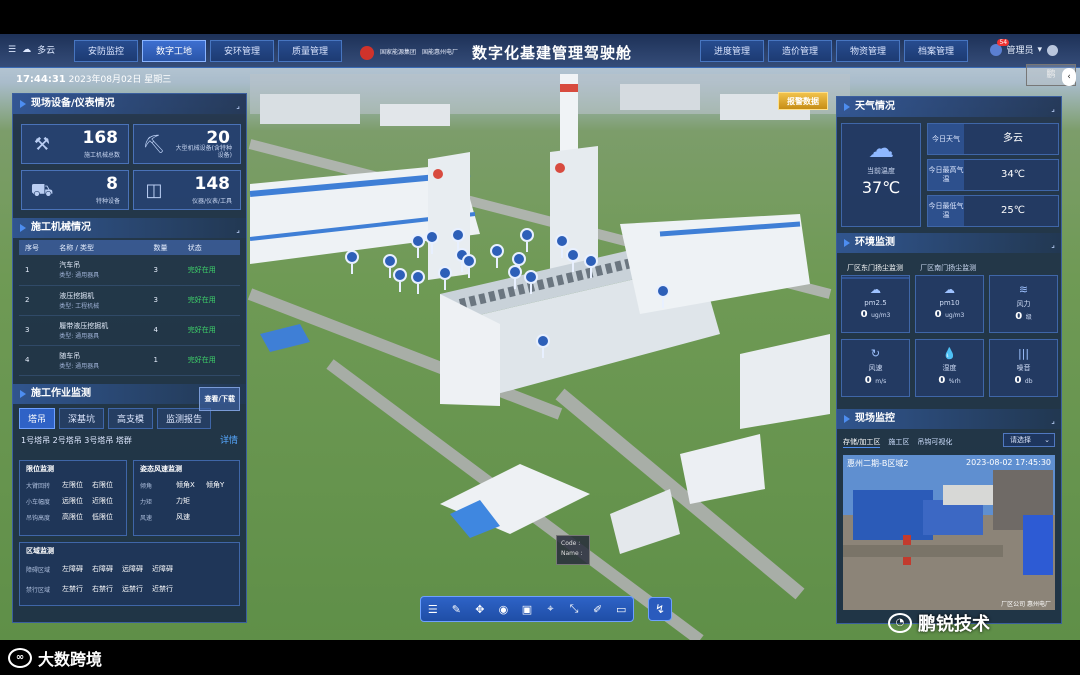 This screenshot has height=675, width=1080. I want to click on view-icon: ◉, so click(503, 609).